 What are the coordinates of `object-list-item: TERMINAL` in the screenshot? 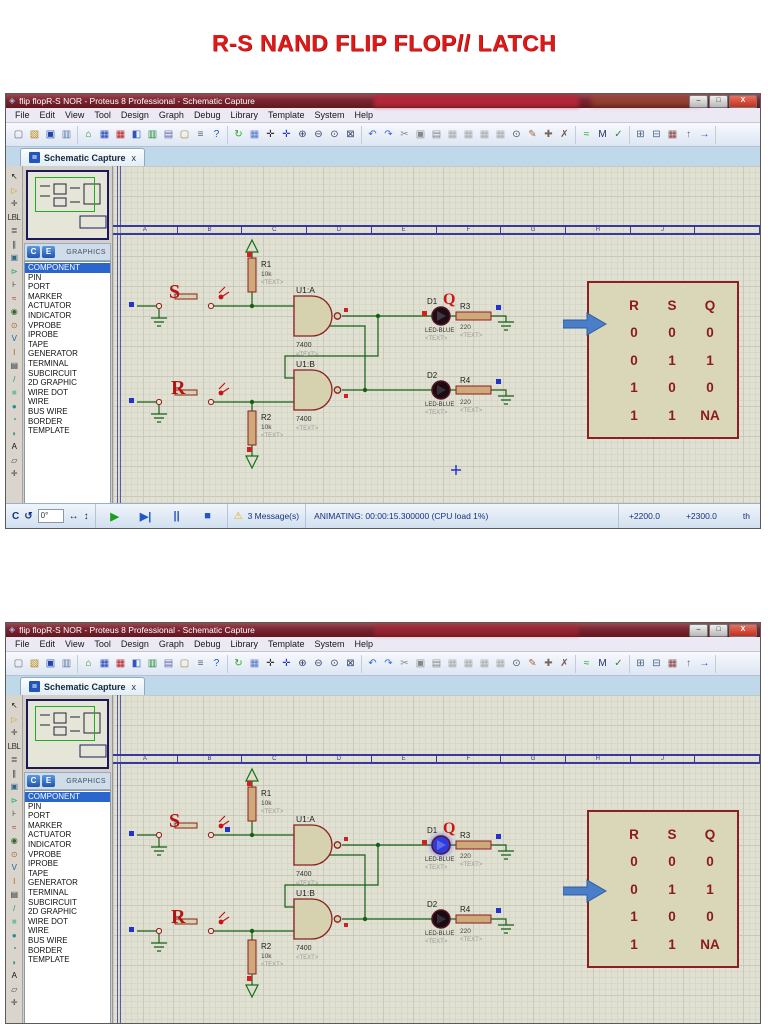 It's located at (67, 893).